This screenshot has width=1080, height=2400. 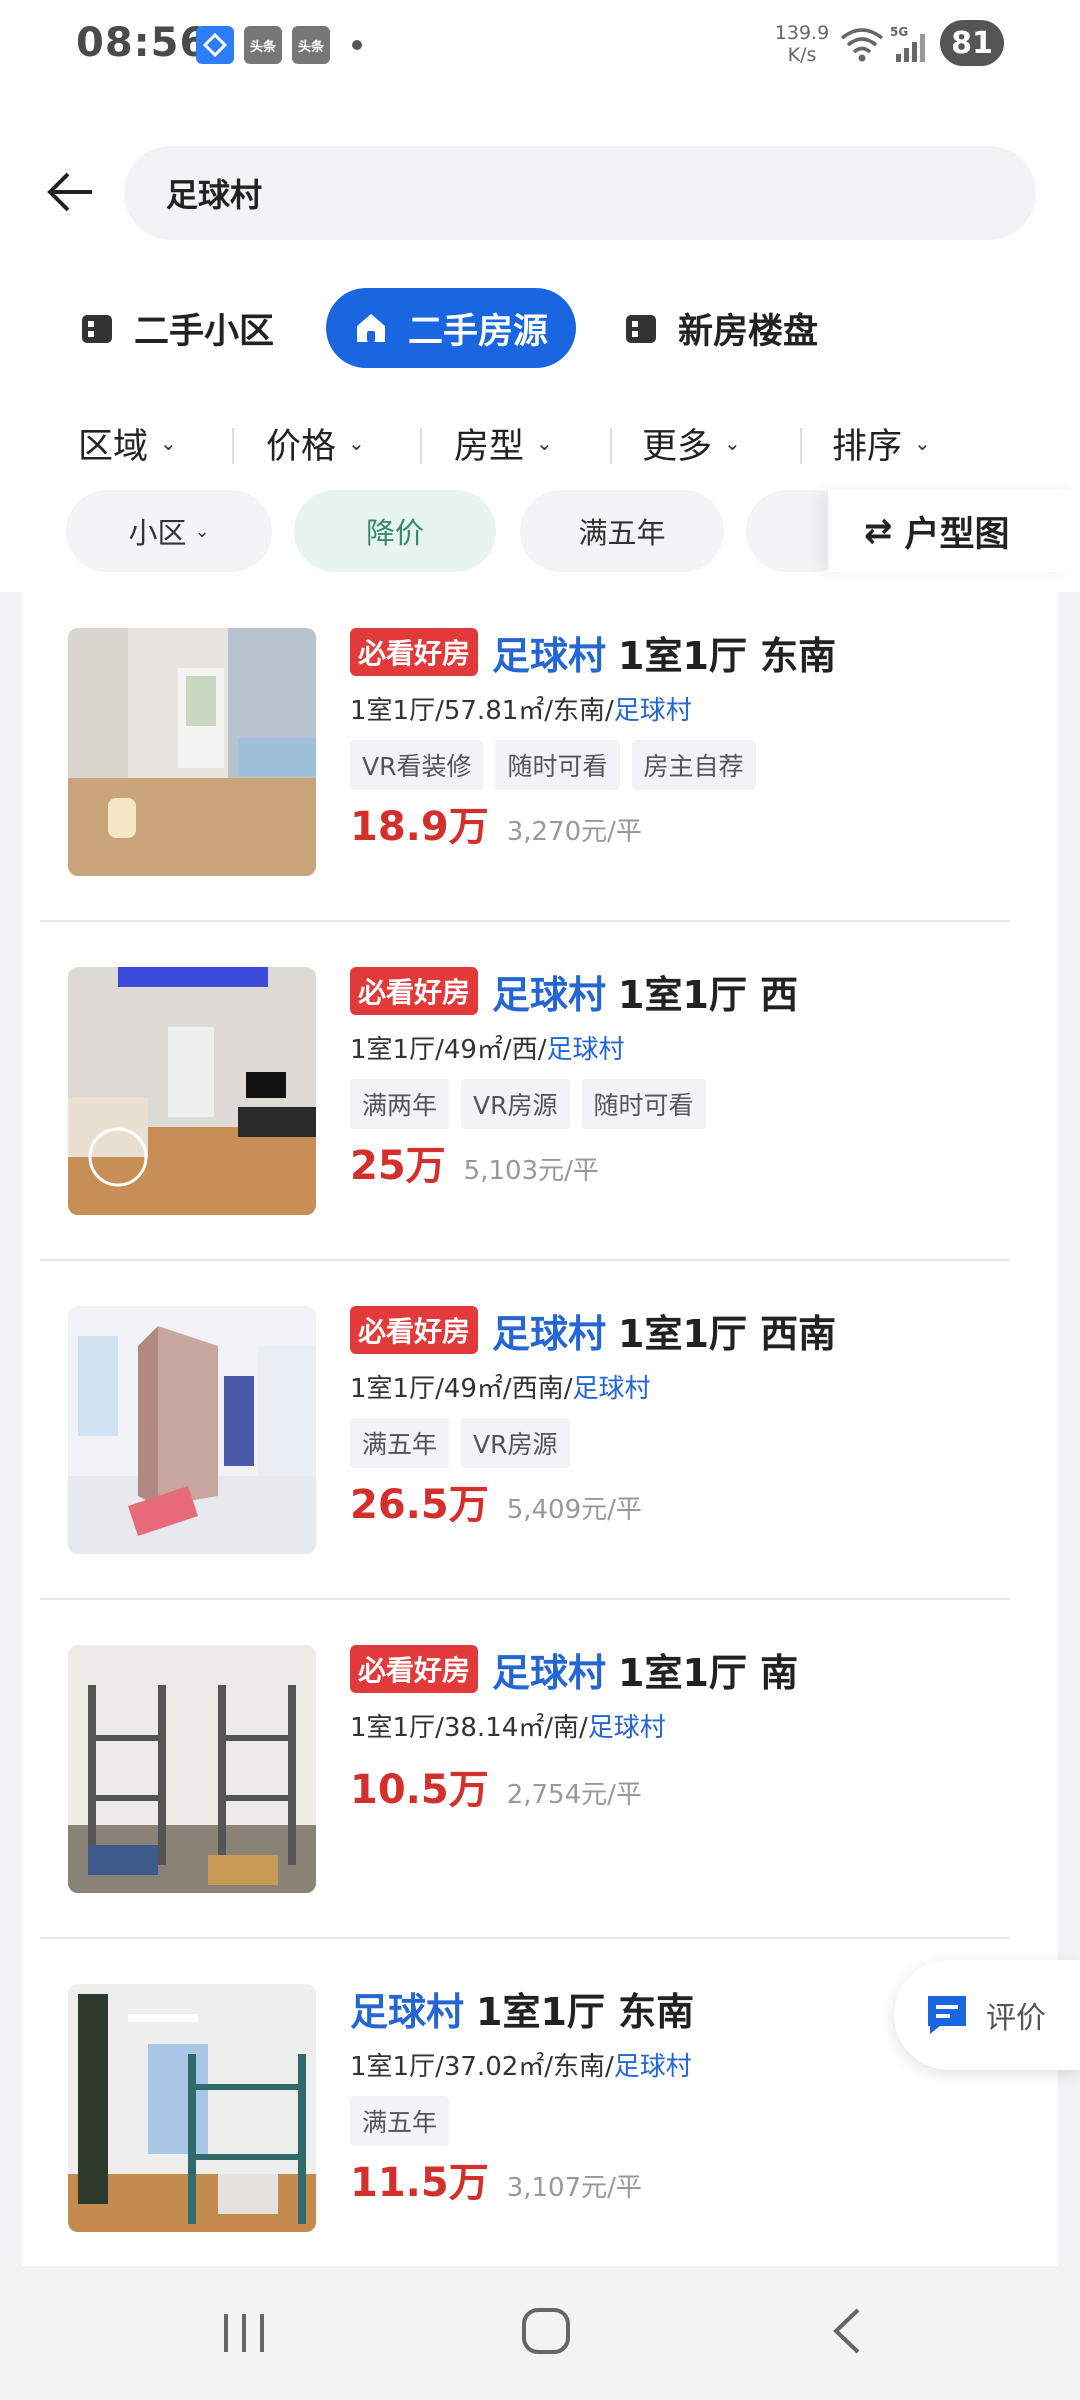 What do you see at coordinates (574, 2188) in the screenshot?
I see `unit-price: 3,107元/平` at bounding box center [574, 2188].